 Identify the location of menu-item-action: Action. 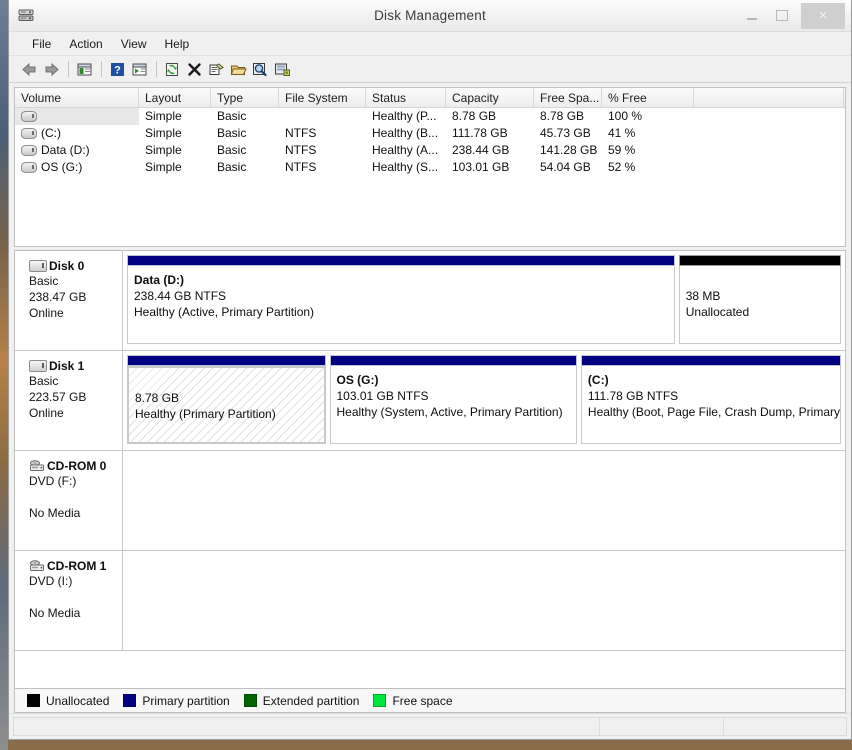
(85, 44).